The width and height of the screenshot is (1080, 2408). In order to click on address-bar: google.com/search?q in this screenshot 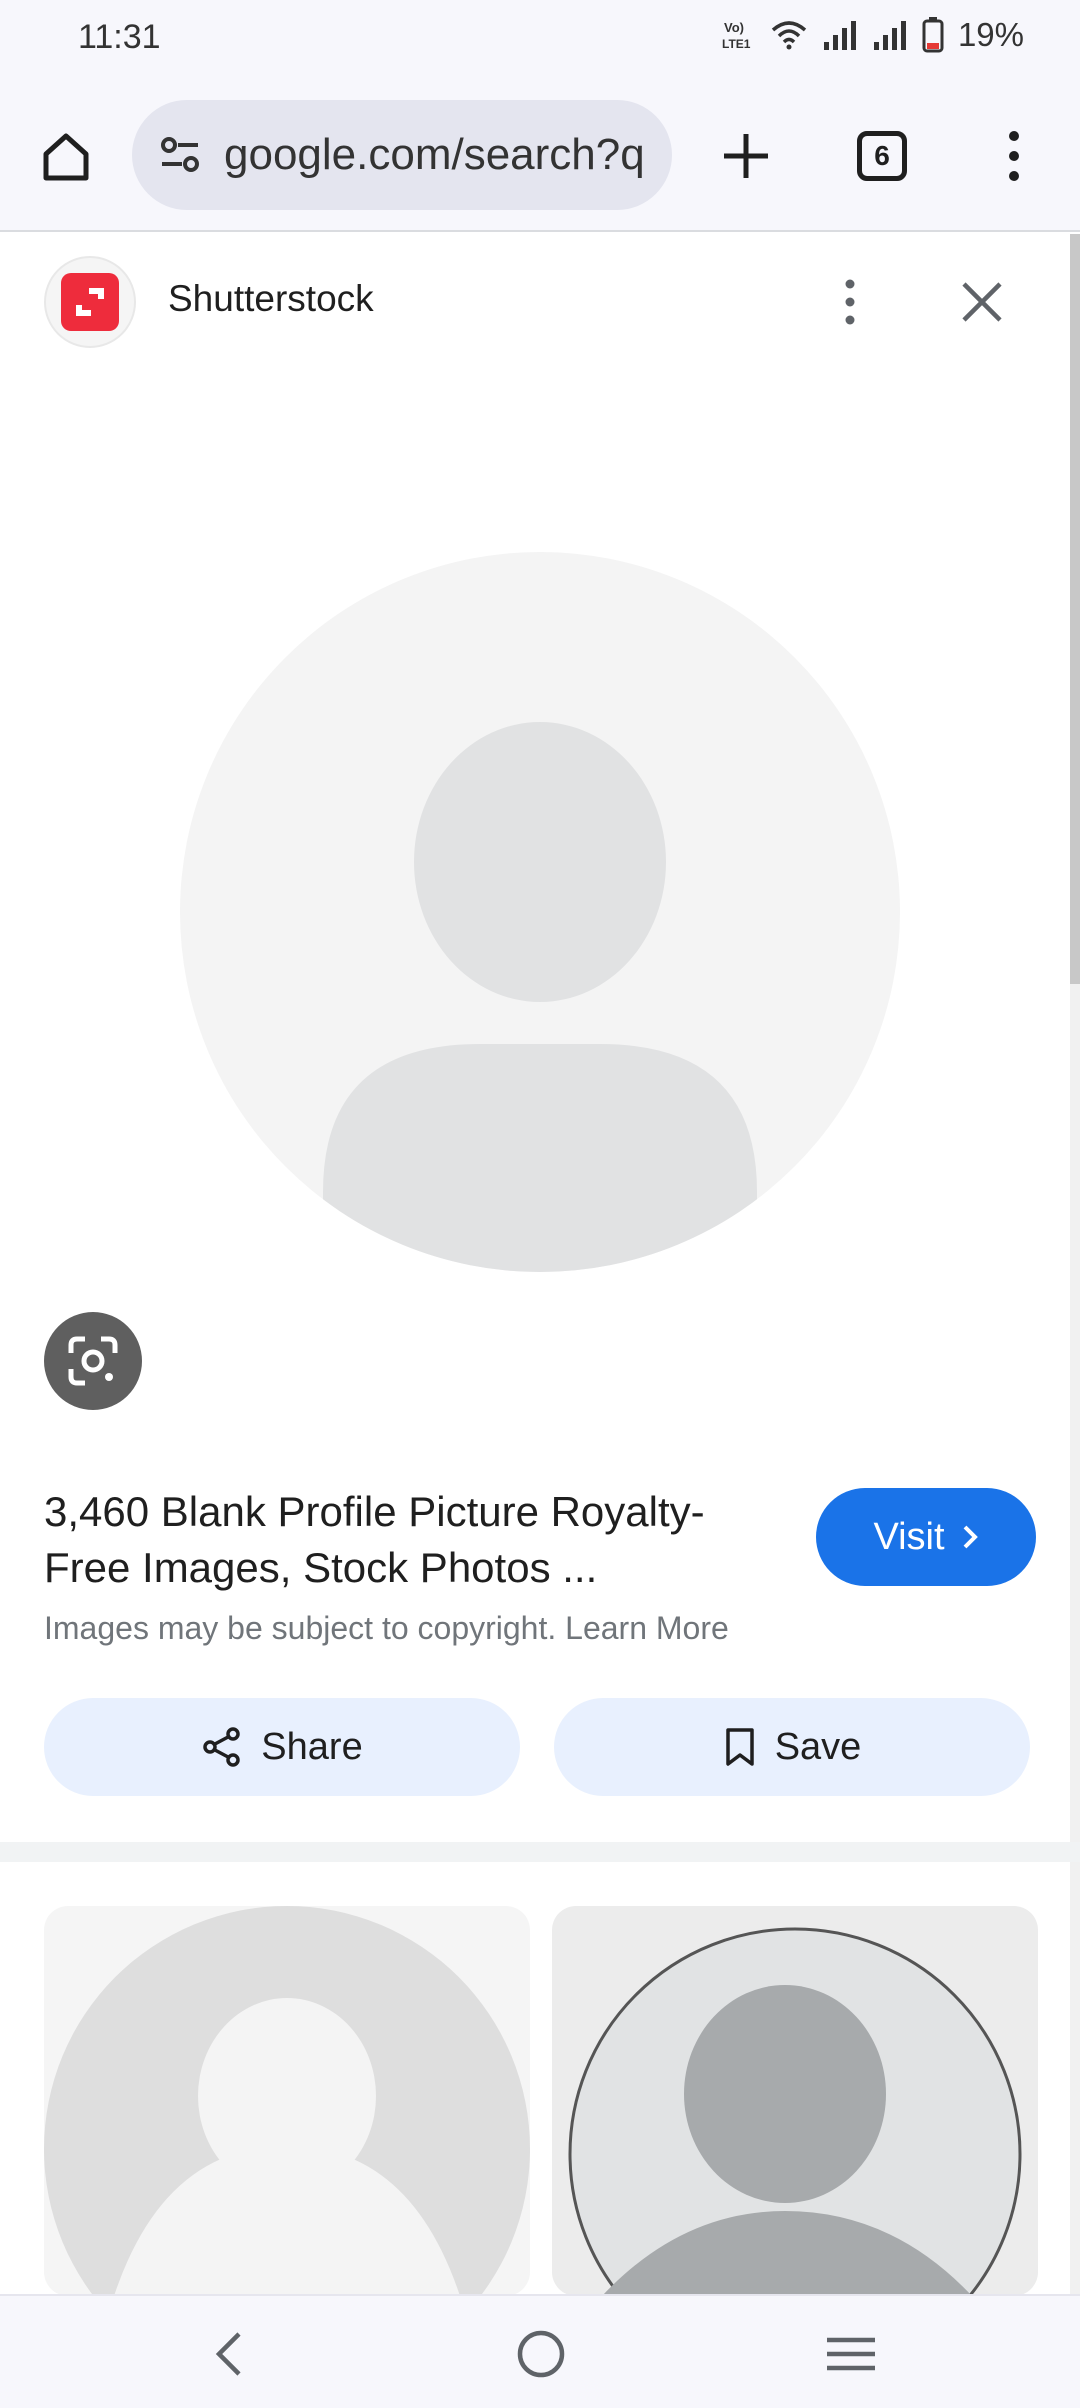, I will do `click(402, 155)`.